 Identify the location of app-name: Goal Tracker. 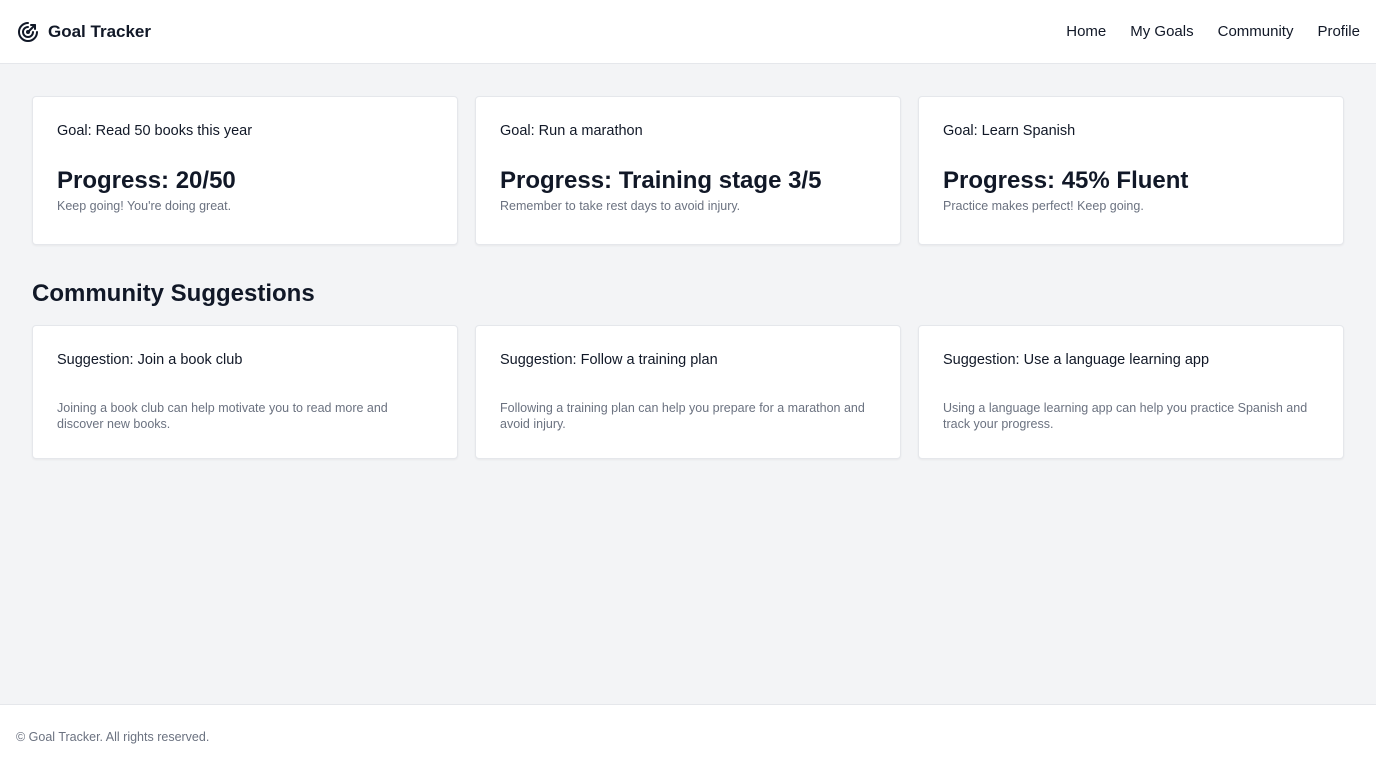
(100, 31).